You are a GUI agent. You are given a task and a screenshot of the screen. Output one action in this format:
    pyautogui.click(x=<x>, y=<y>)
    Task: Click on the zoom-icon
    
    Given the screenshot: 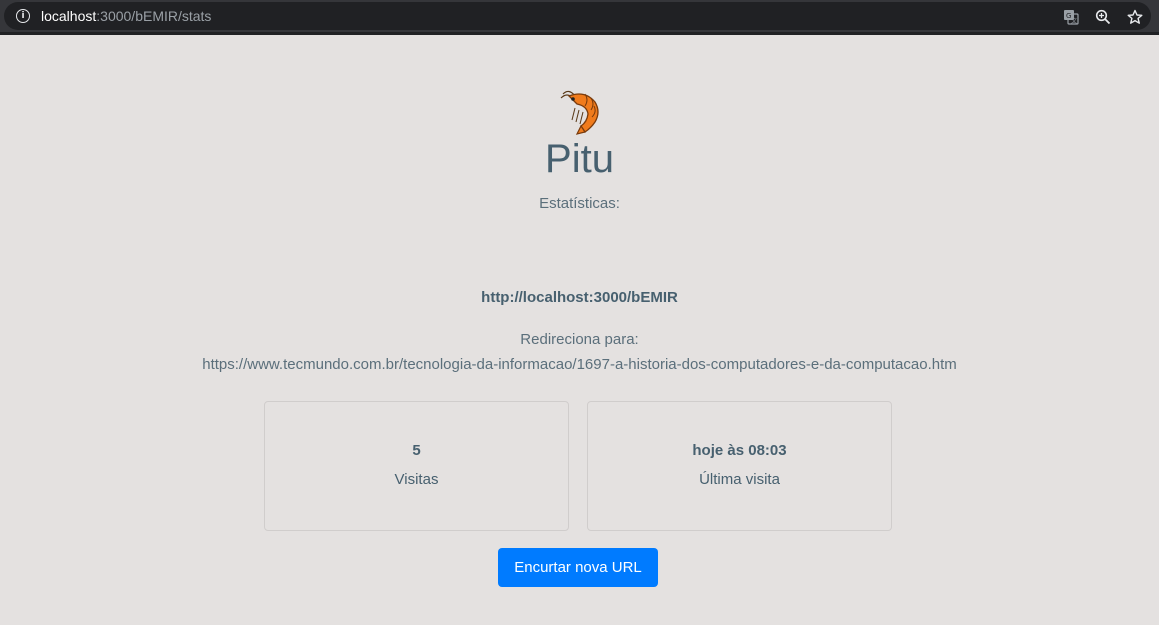 What is the action you would take?
    pyautogui.click(x=1103, y=17)
    